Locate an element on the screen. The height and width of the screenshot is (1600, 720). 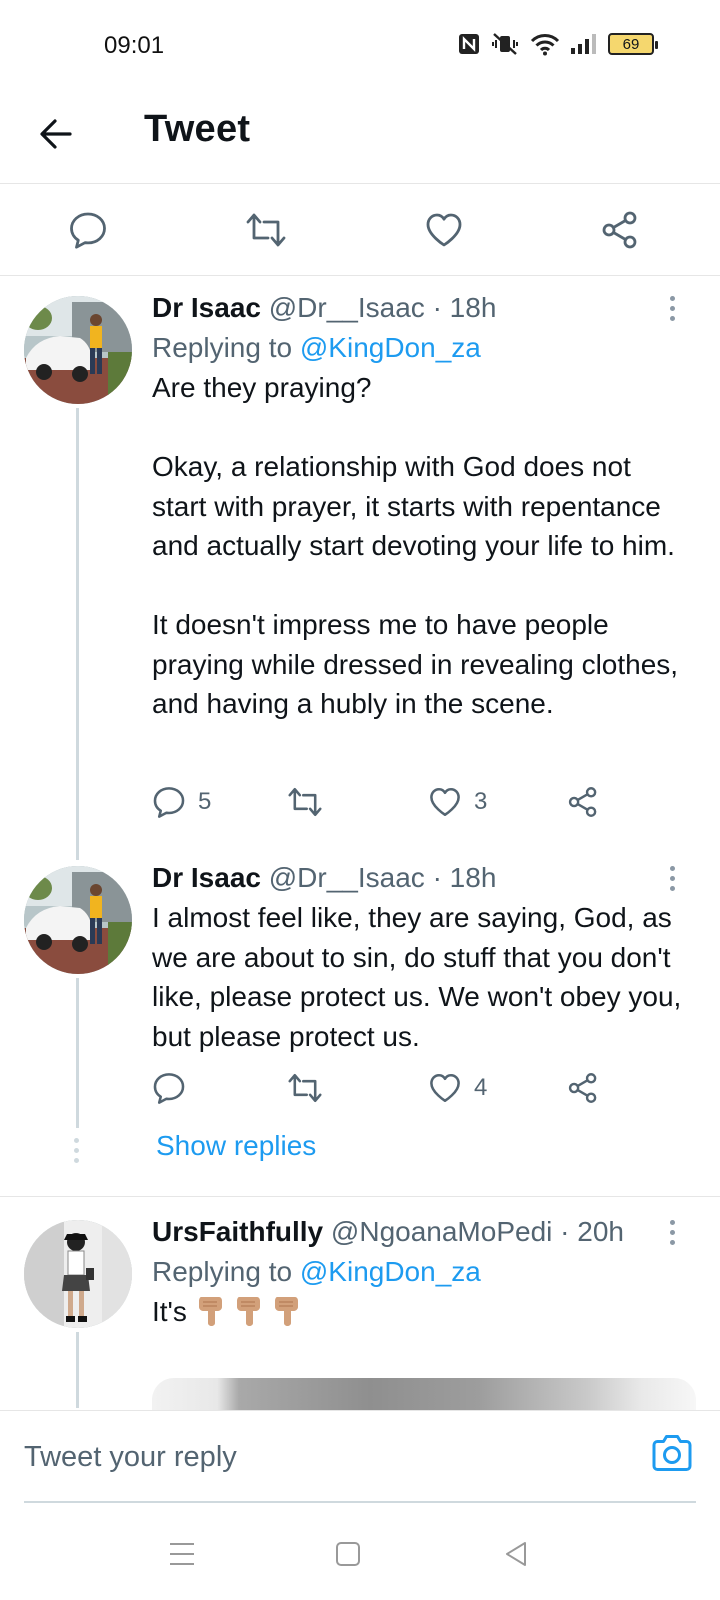
show-replies-link: Show replies is located at coordinates (236, 1146).